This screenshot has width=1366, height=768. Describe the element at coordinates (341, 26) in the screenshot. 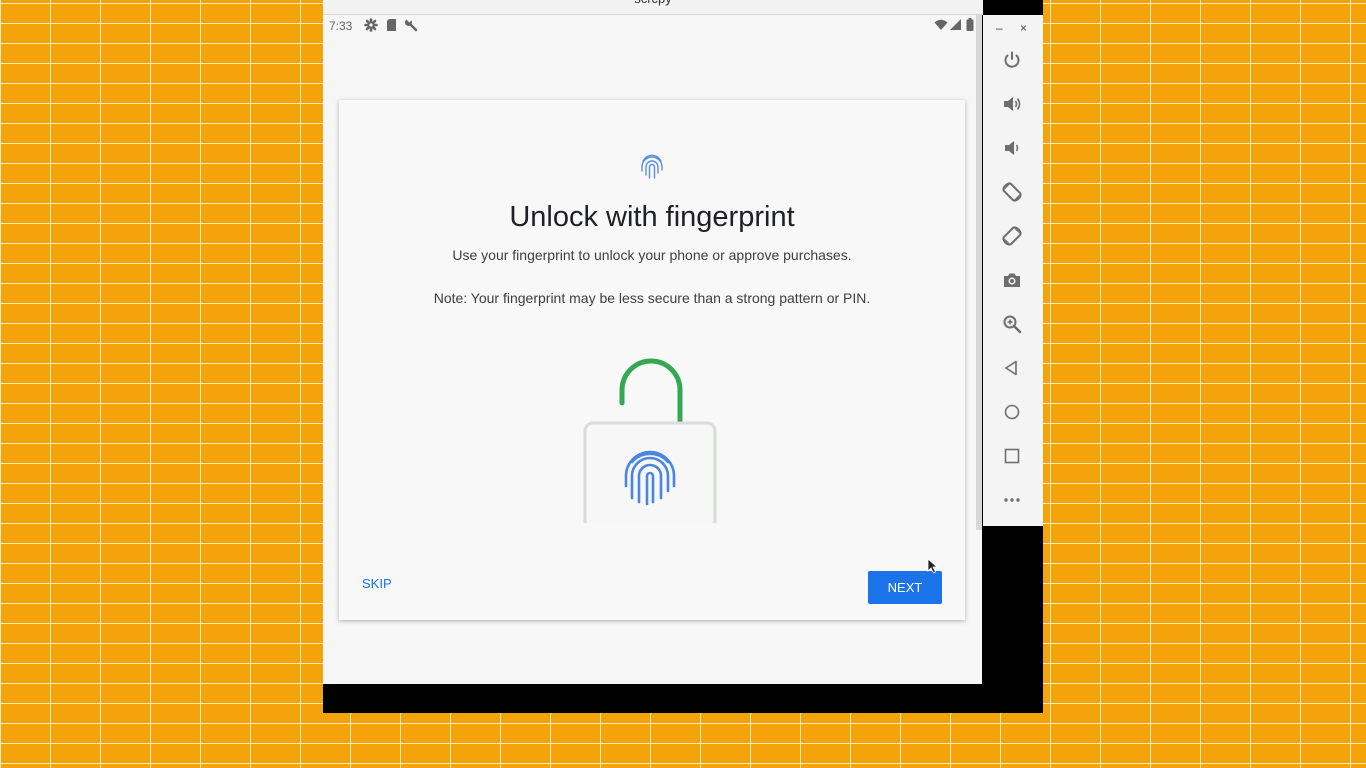

I see `status-time: 7:33` at that location.